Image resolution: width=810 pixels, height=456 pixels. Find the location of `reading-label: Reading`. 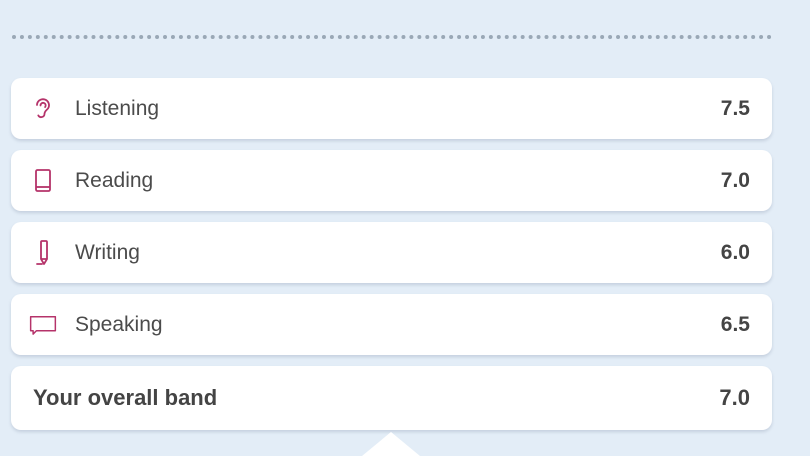

reading-label: Reading is located at coordinates (114, 180).